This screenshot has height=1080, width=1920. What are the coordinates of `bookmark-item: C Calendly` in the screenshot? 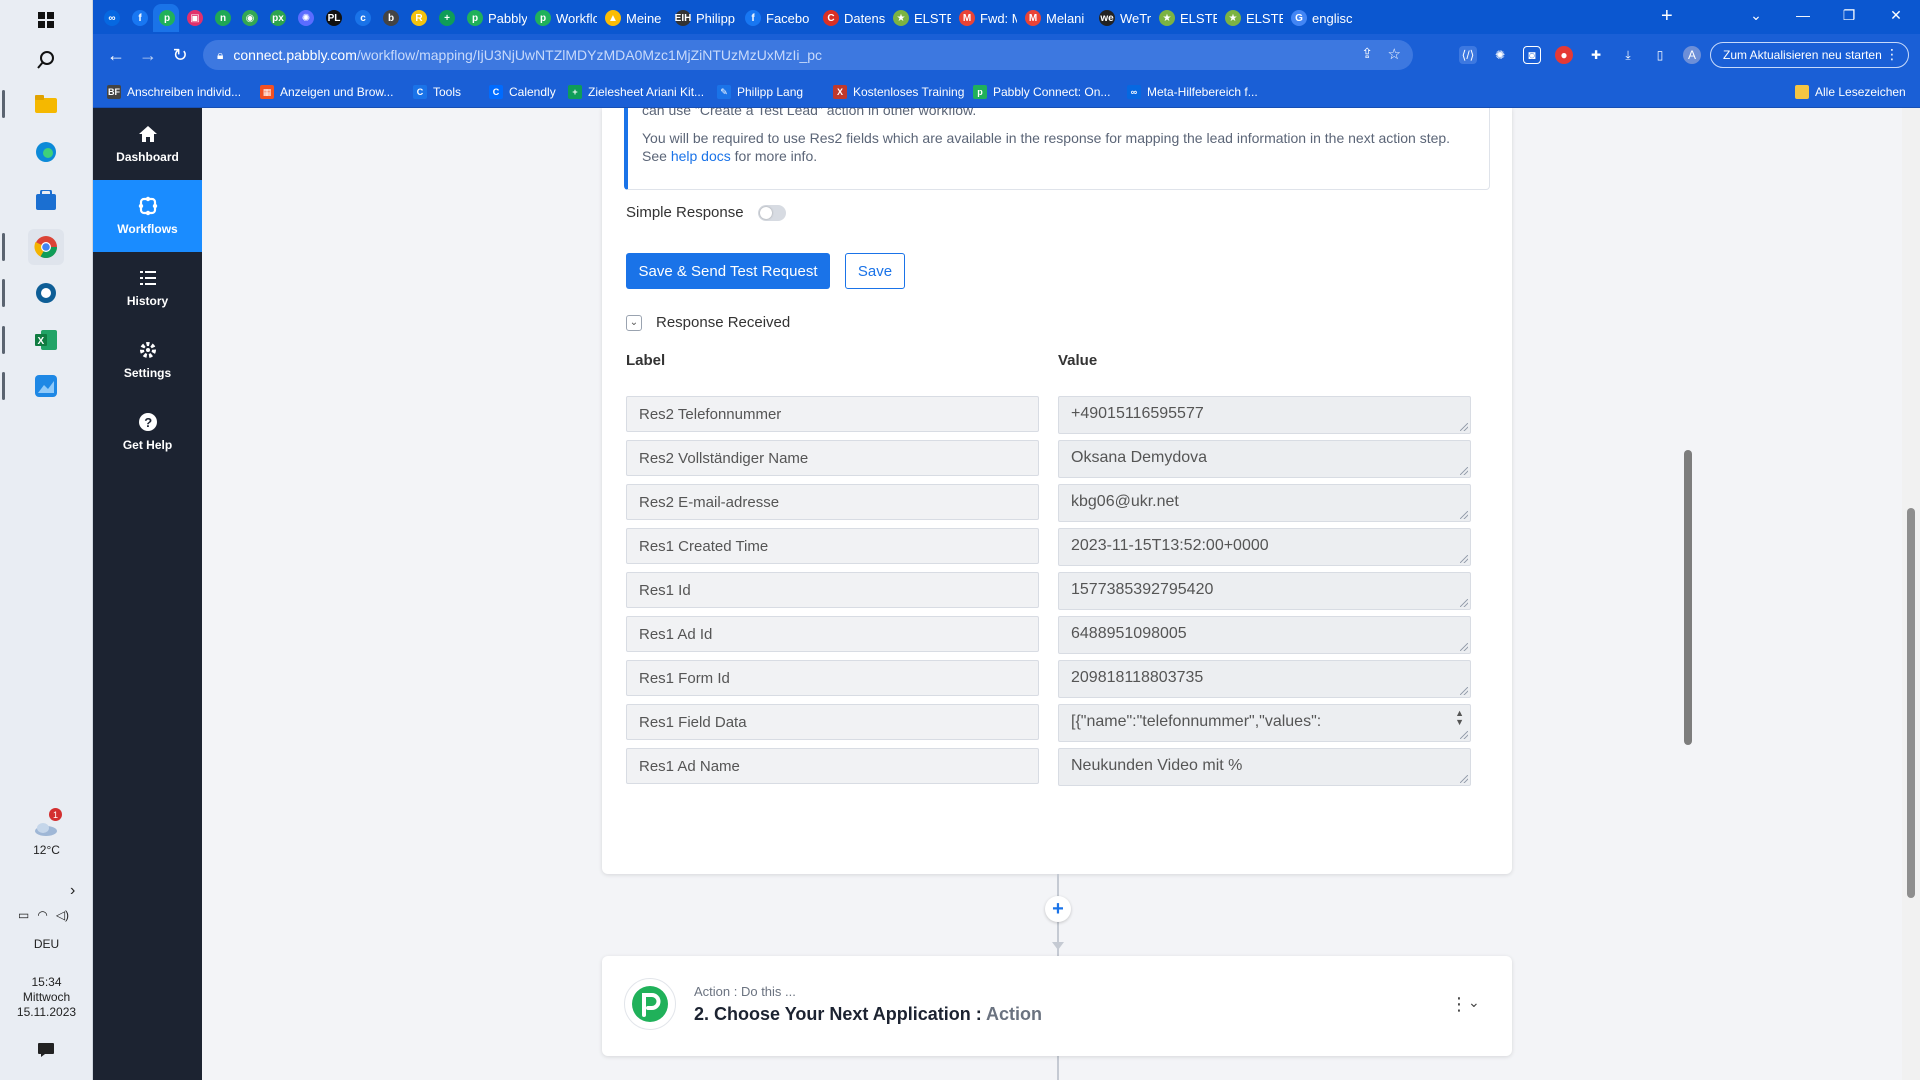 It's located at (522, 92).